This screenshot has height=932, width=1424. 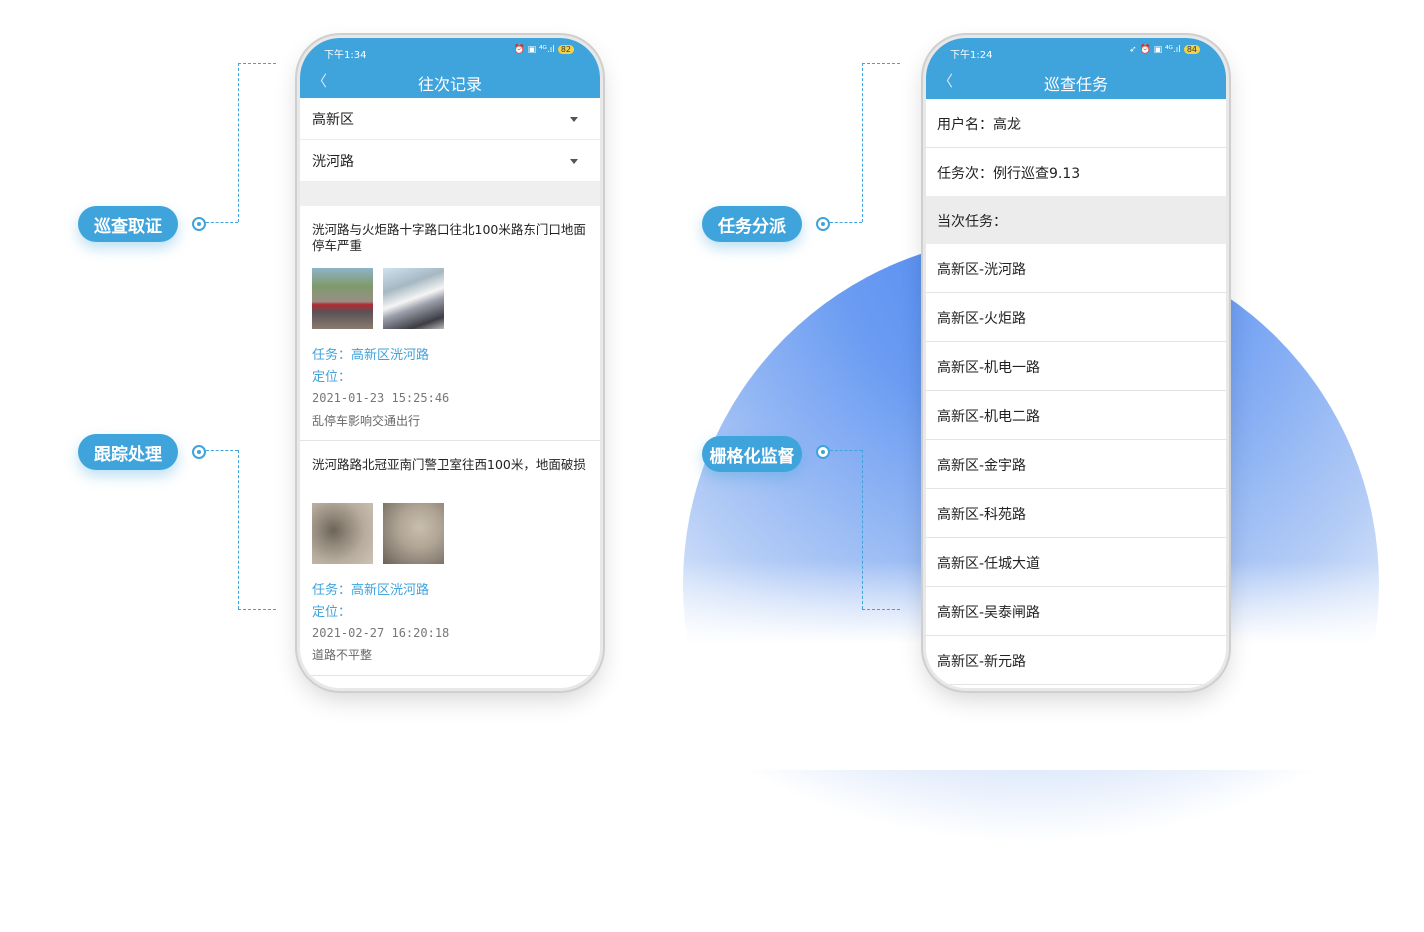 I want to click on task-item-label: 高新区-洸河路, so click(x=982, y=270).